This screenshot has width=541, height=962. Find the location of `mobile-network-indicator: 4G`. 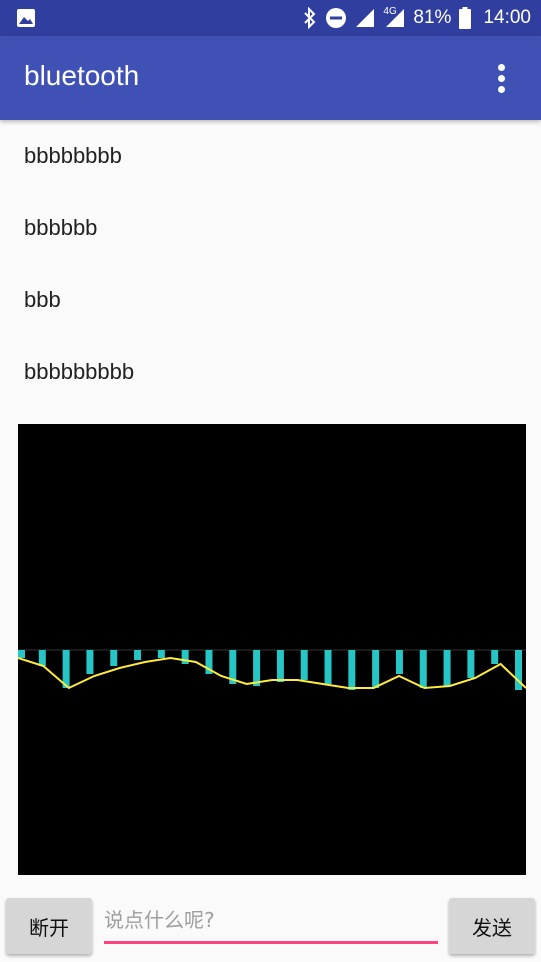

mobile-network-indicator: 4G is located at coordinates (394, 17).